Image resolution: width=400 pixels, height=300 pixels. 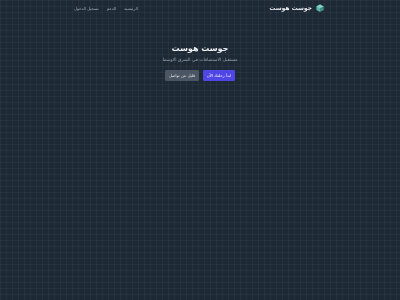 I want to click on hero-subtitle: مستقبل الاستضافات في الشرق الاوسط, so click(x=200, y=60).